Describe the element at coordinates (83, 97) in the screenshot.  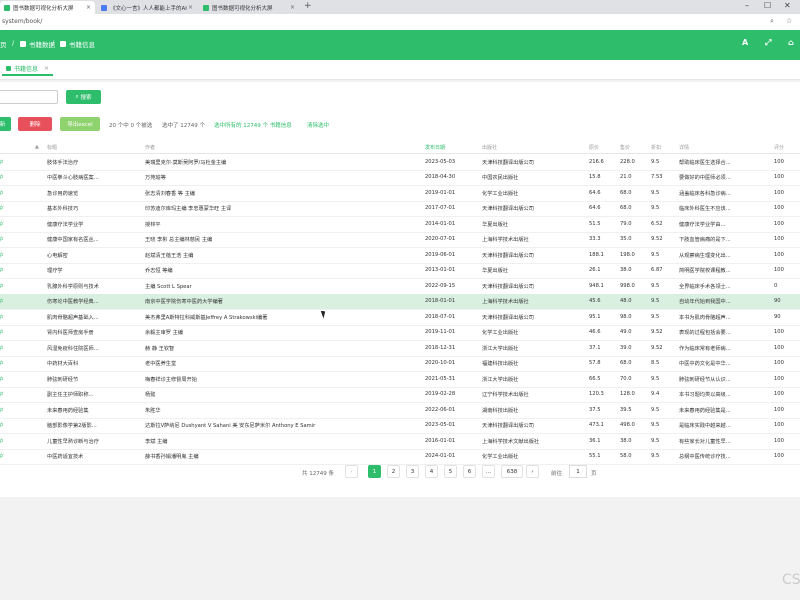
I see `search-button: ⌕ 搜索` at that location.